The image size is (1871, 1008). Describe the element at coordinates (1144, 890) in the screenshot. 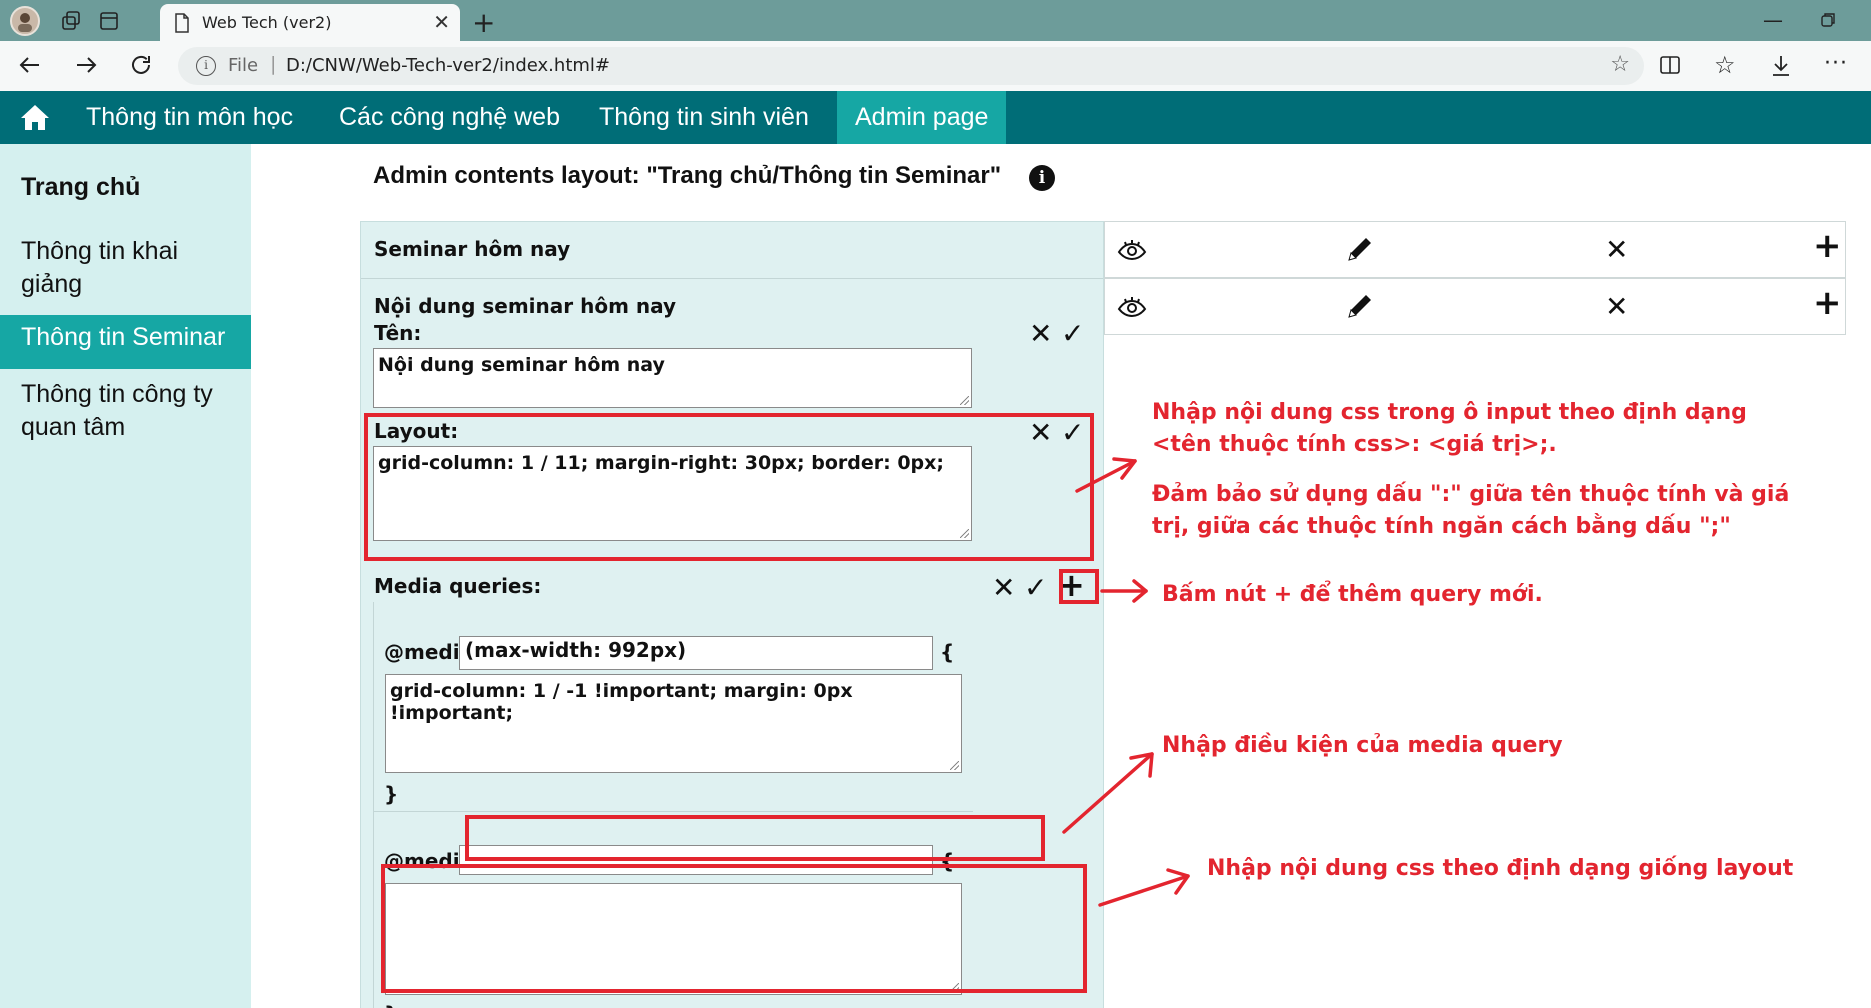

I see `arrow-to-css-note` at that location.